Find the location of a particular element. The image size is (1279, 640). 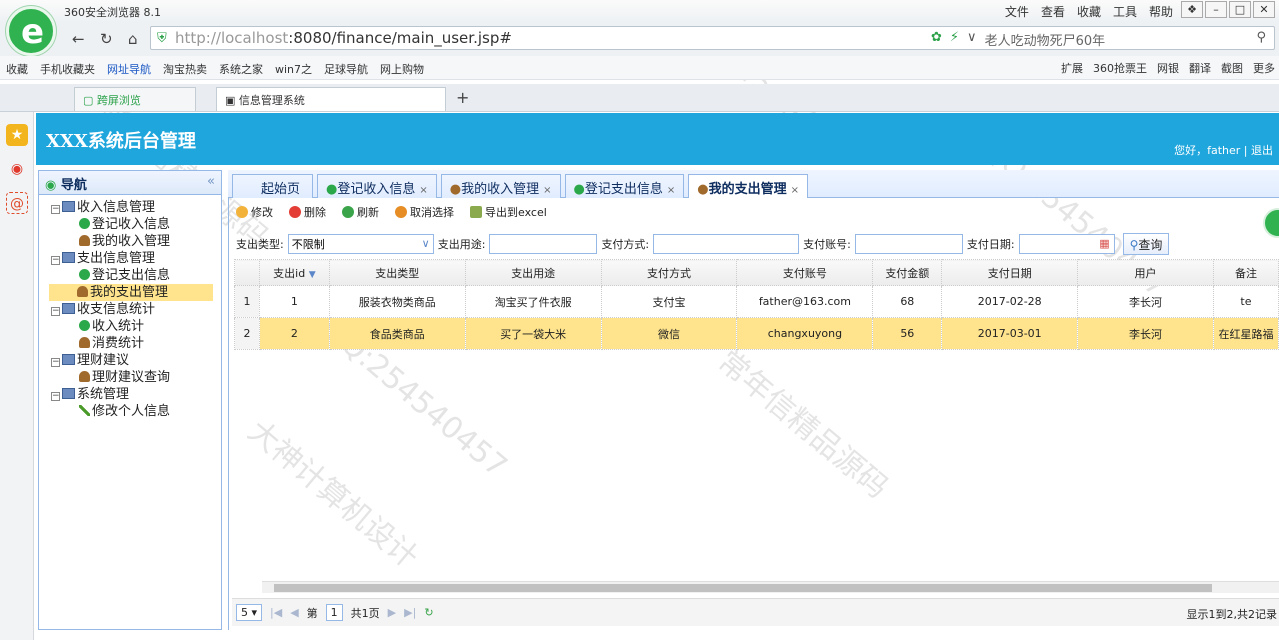

page-input: 1 is located at coordinates (334, 612).